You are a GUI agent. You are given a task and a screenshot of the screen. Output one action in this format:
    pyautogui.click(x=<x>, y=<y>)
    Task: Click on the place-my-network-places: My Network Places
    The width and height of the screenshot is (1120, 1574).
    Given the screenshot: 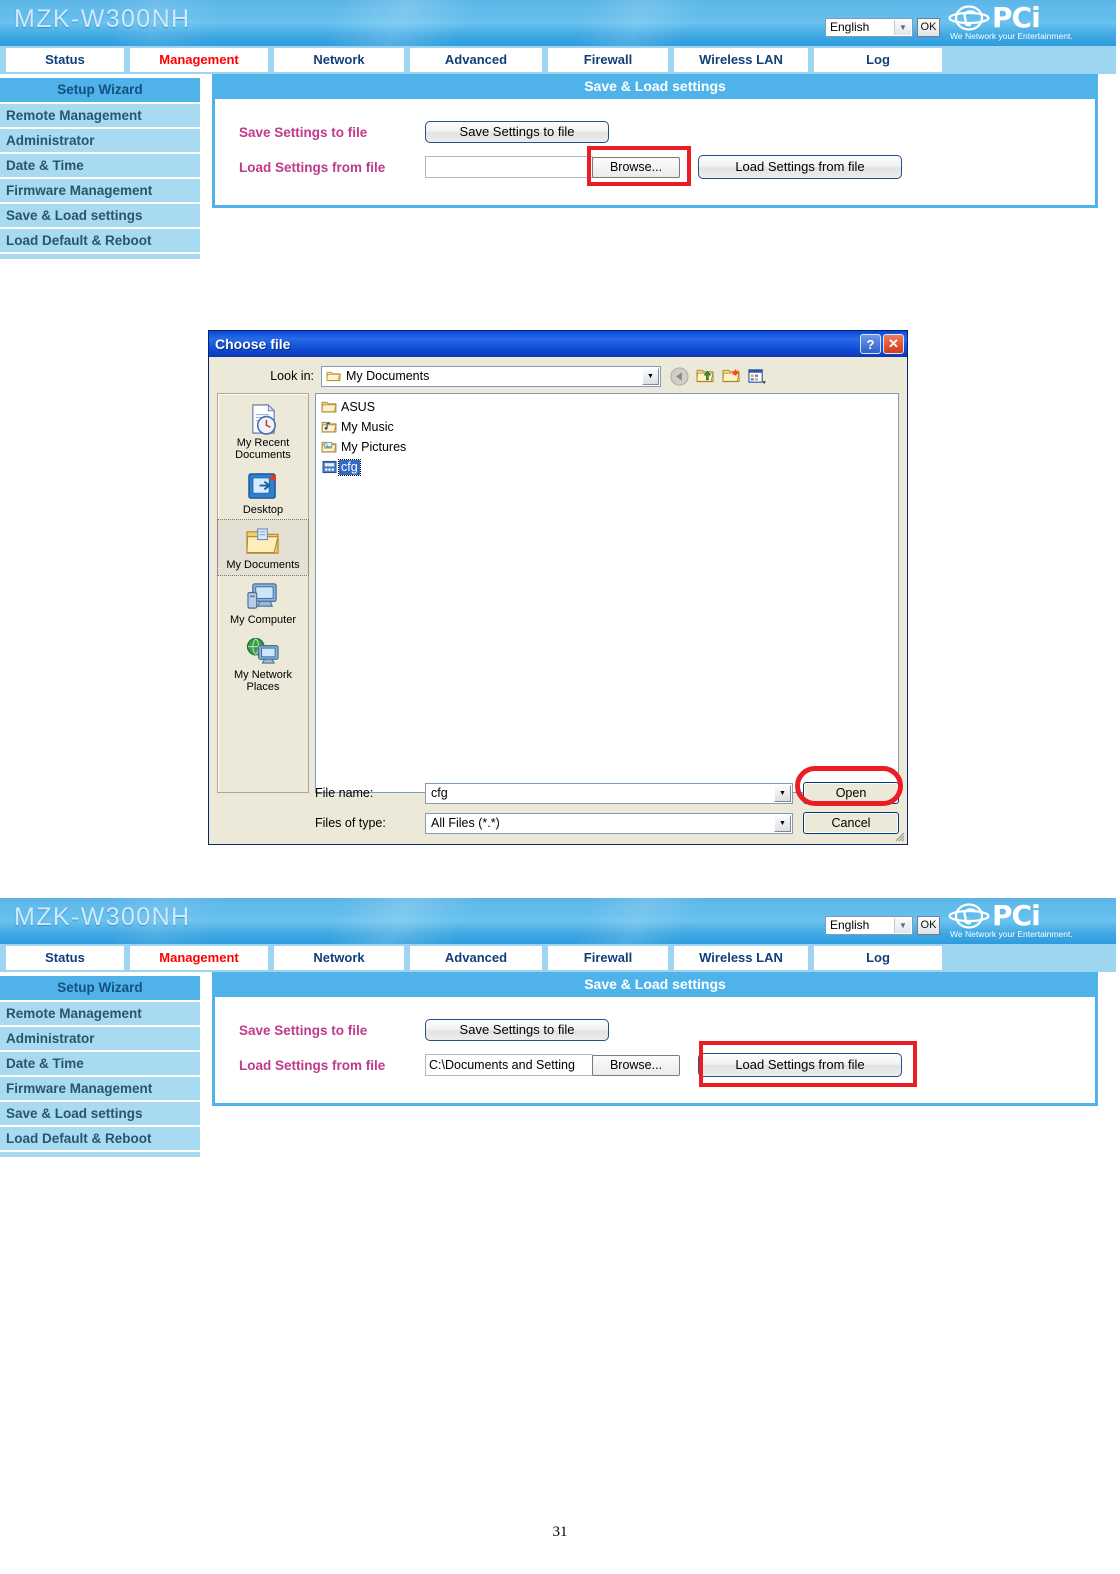 What is the action you would take?
    pyautogui.click(x=263, y=663)
    